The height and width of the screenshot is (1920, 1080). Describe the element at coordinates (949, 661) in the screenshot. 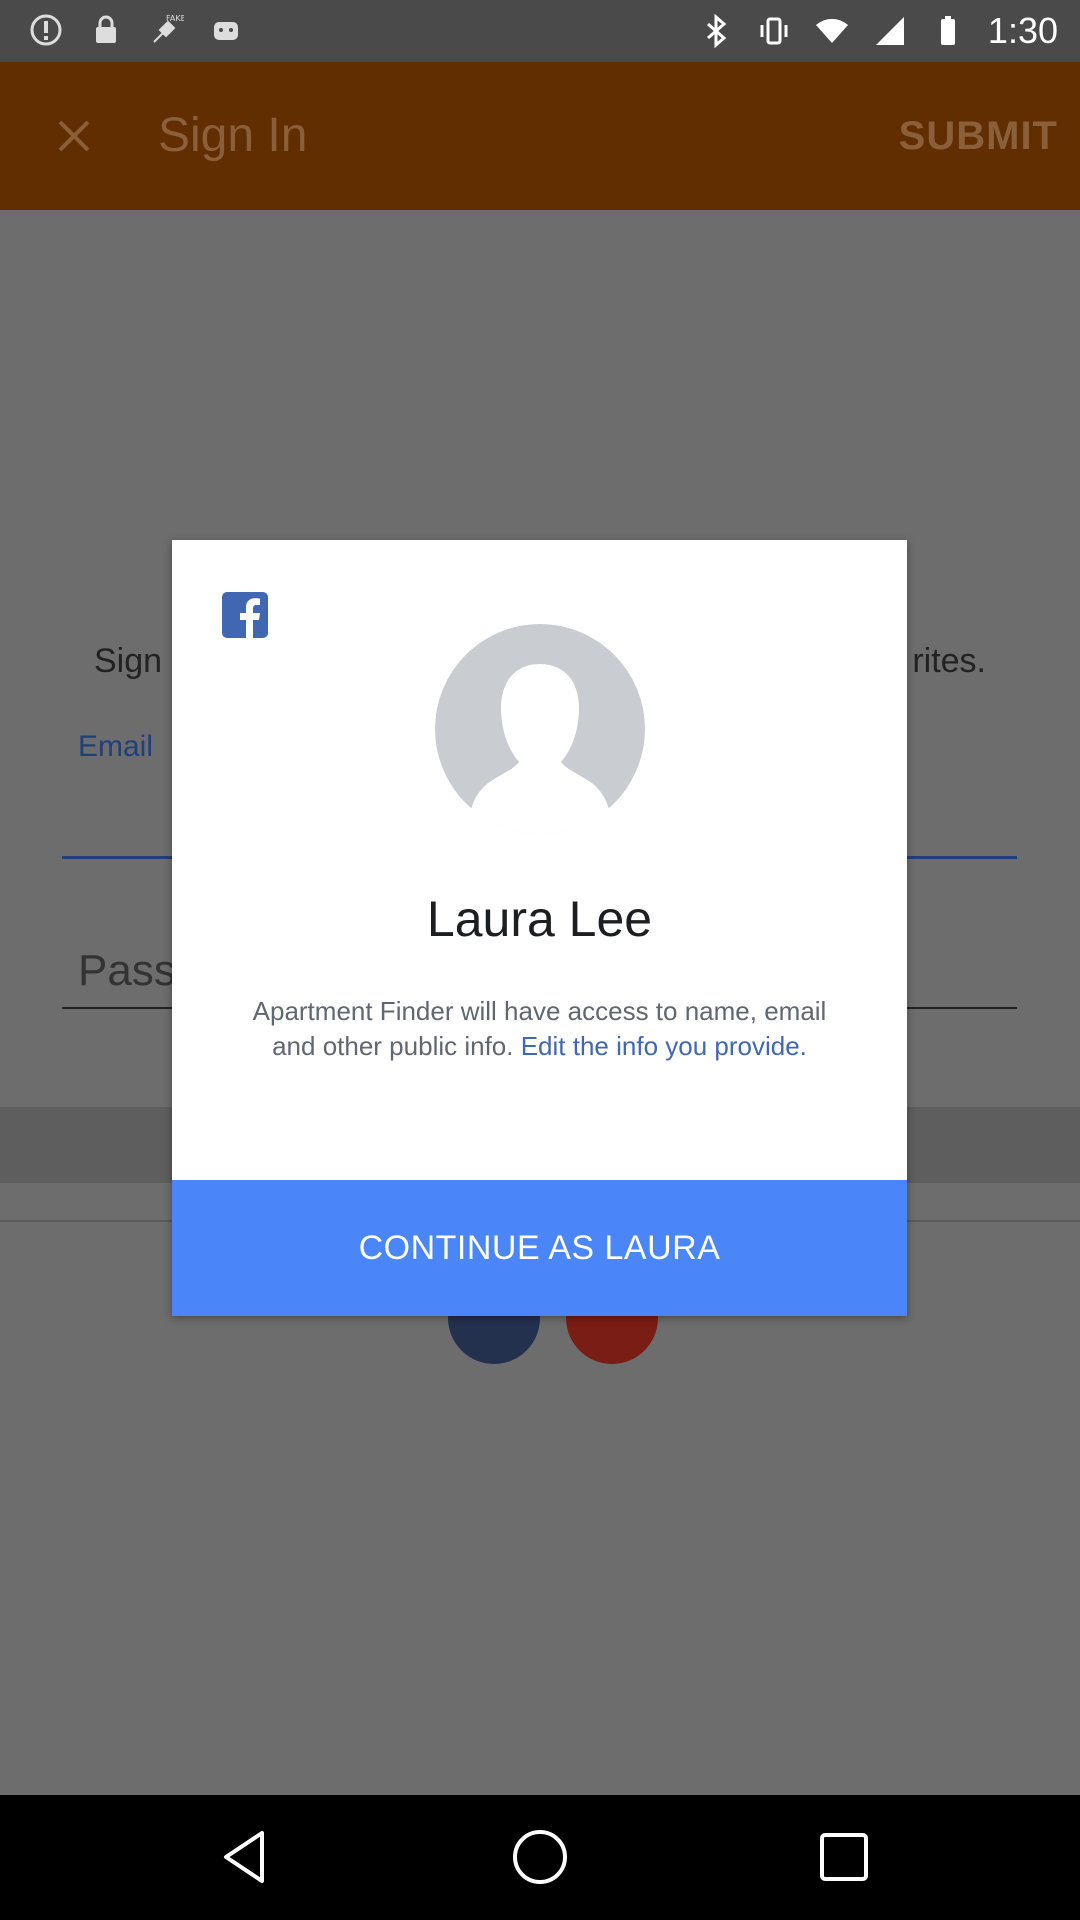

I see `intro-text-end: rites.` at that location.